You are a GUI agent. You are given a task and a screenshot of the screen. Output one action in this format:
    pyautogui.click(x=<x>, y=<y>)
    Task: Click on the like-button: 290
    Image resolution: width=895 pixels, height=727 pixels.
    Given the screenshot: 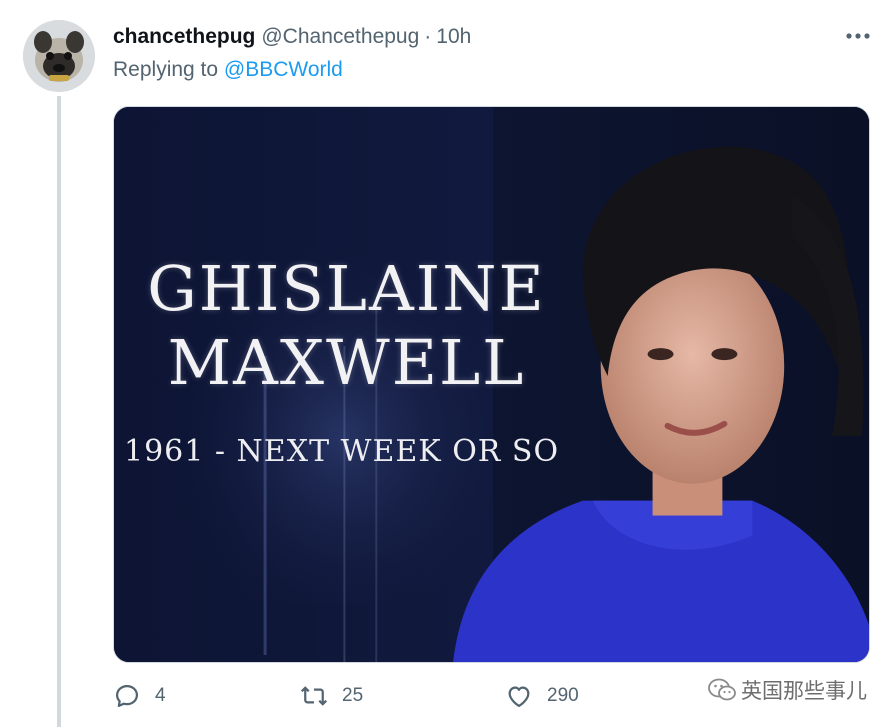 What is the action you would take?
    pyautogui.click(x=542, y=696)
    